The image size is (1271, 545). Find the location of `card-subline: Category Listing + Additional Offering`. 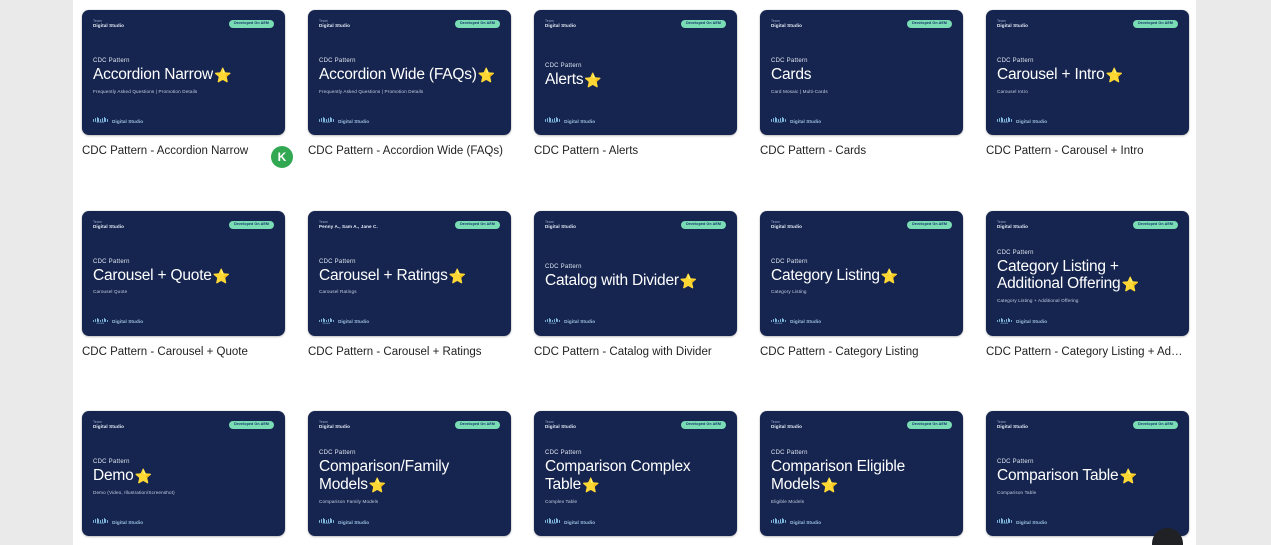

card-subline: Category Listing + Additional Offering is located at coordinates (1038, 301).